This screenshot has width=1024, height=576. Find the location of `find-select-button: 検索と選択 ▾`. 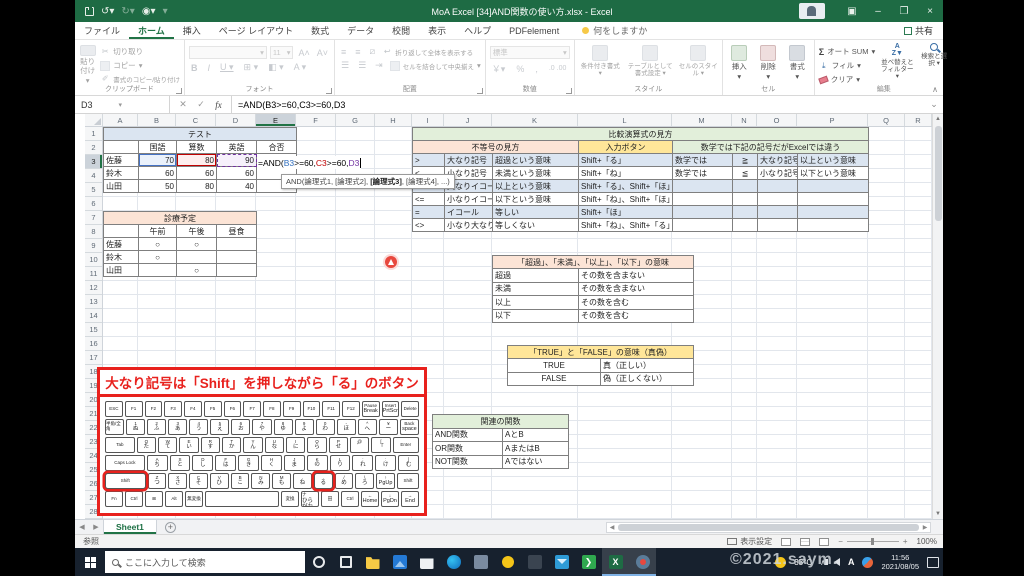

find-select-button: 検索と選択 ▾ is located at coordinates (933, 64).